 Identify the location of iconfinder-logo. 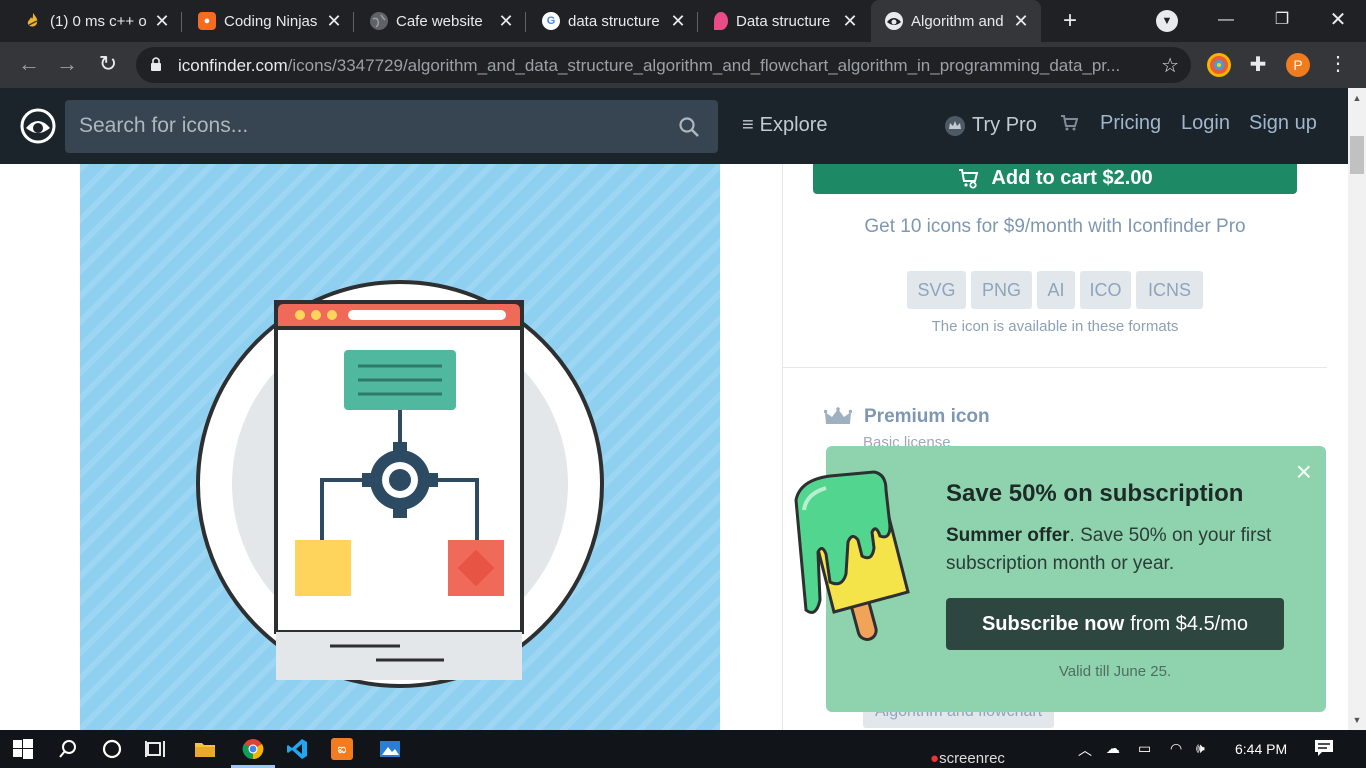
(38, 126).